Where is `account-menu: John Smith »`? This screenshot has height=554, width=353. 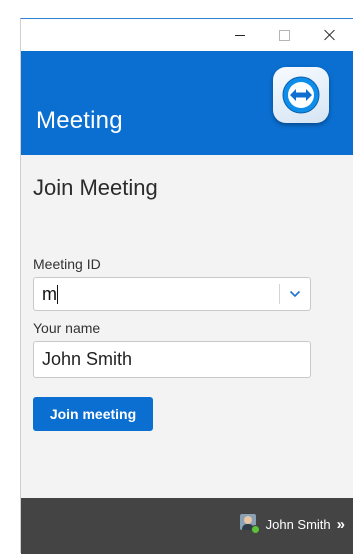 account-menu: John Smith » is located at coordinates (292, 524).